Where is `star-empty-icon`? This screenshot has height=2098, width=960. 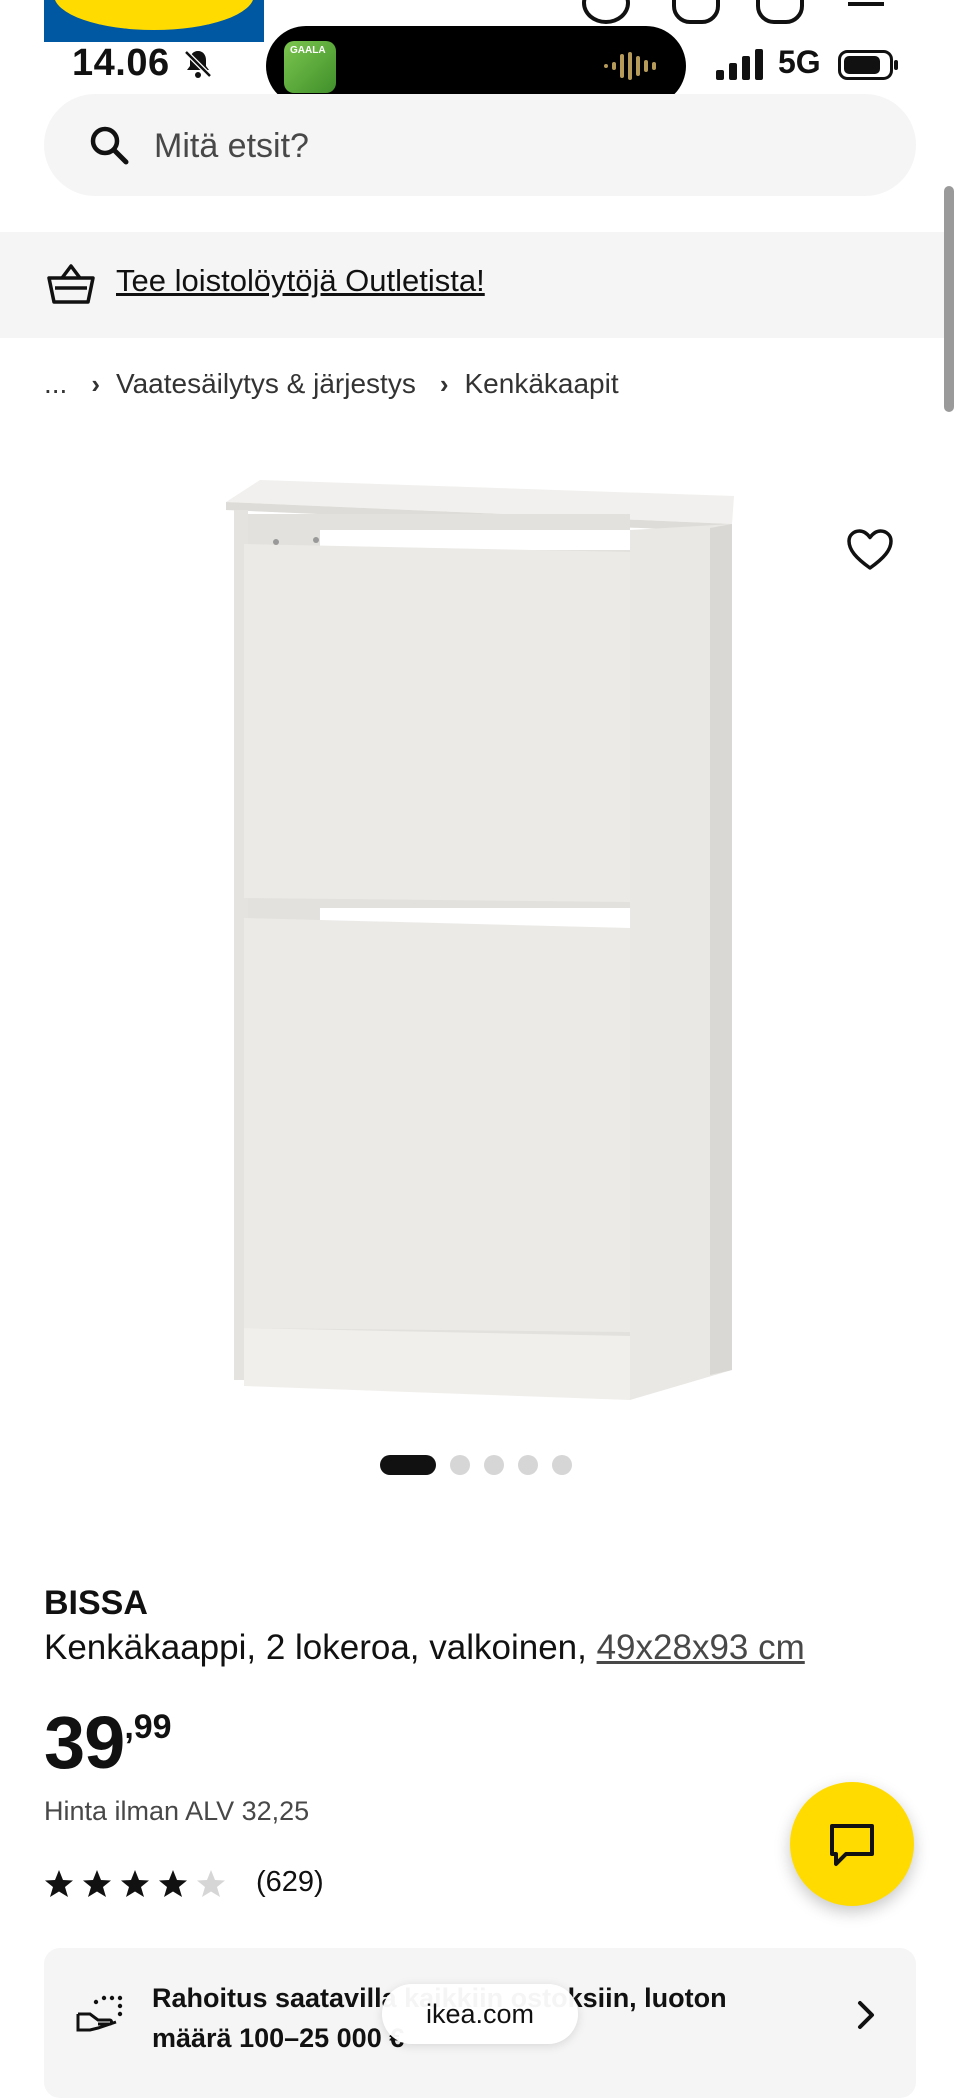 star-empty-icon is located at coordinates (211, 1883).